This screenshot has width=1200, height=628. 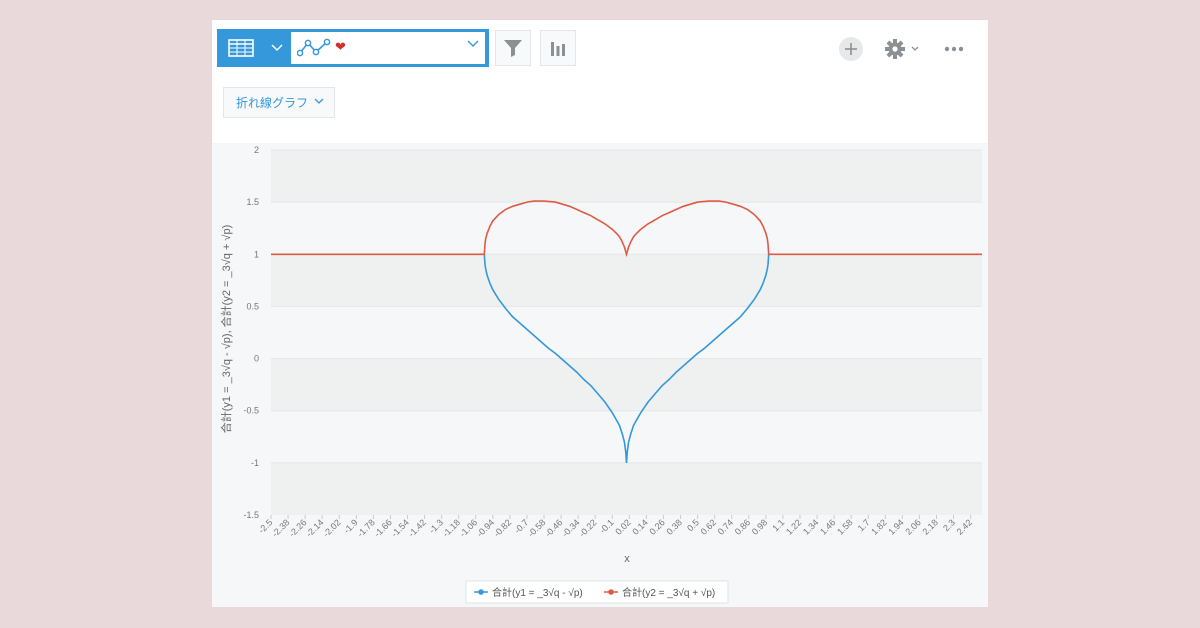 I want to click on x-tick-label: 0.98, so click(x=759, y=526).